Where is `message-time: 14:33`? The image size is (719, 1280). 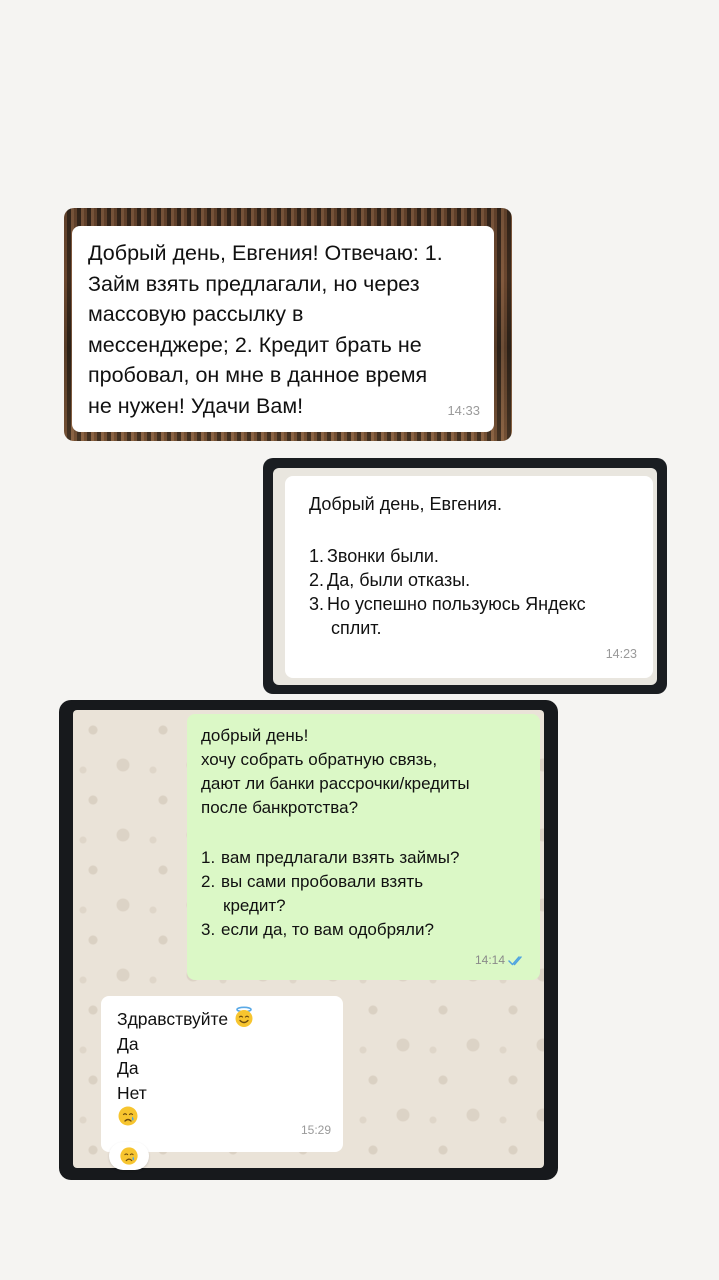 message-time: 14:33 is located at coordinates (463, 410).